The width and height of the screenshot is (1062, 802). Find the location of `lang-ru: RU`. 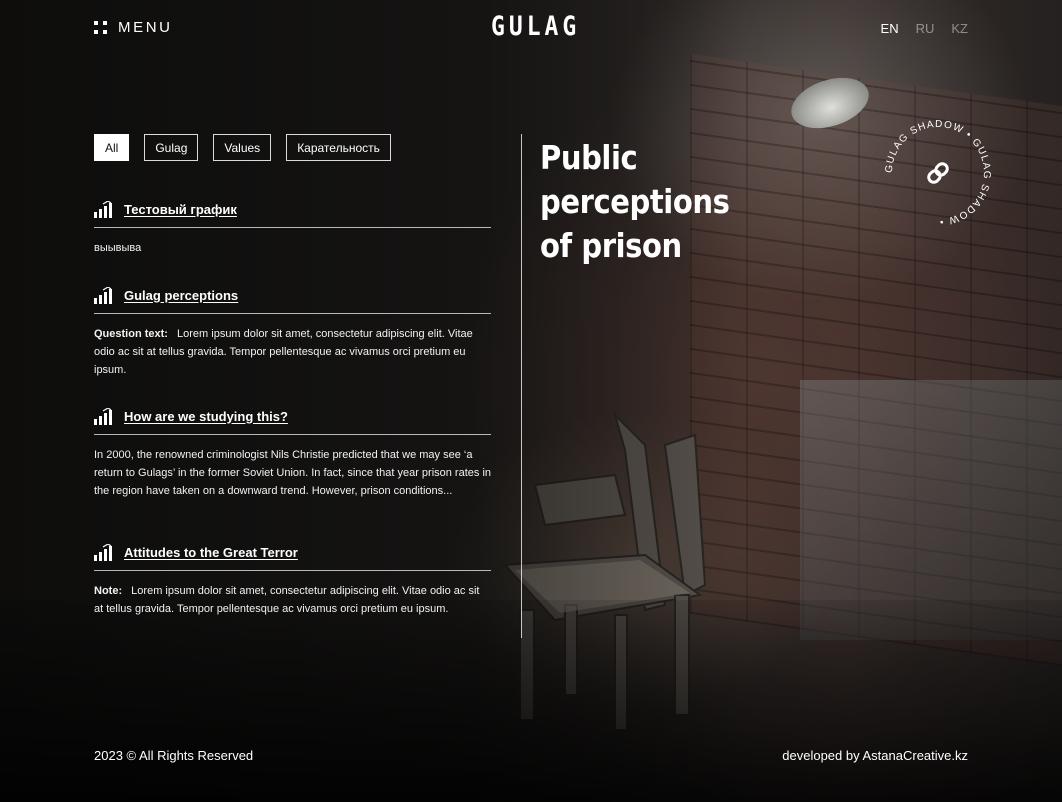

lang-ru: RU is located at coordinates (925, 28).